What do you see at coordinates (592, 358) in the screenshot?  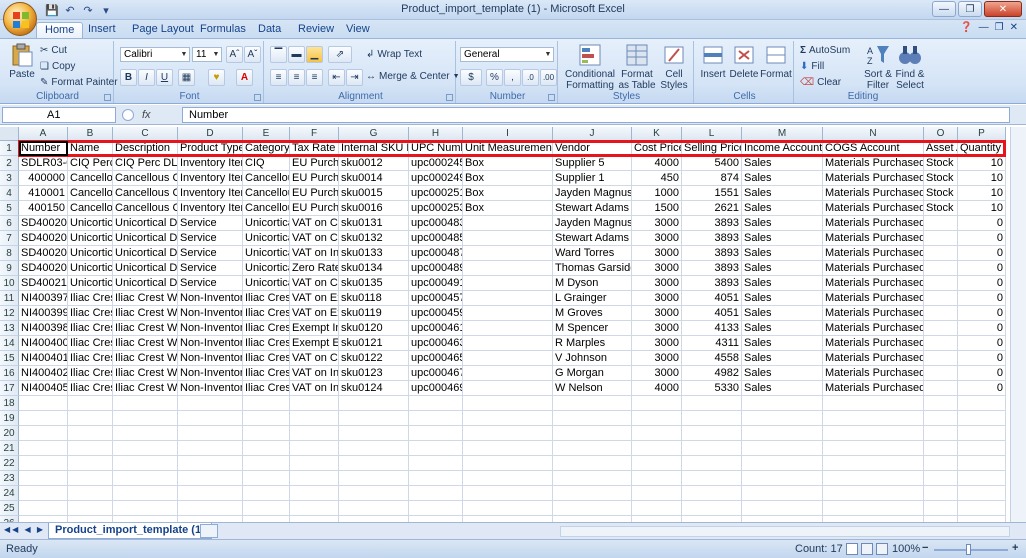 I see `table-cell: V Johnson` at bounding box center [592, 358].